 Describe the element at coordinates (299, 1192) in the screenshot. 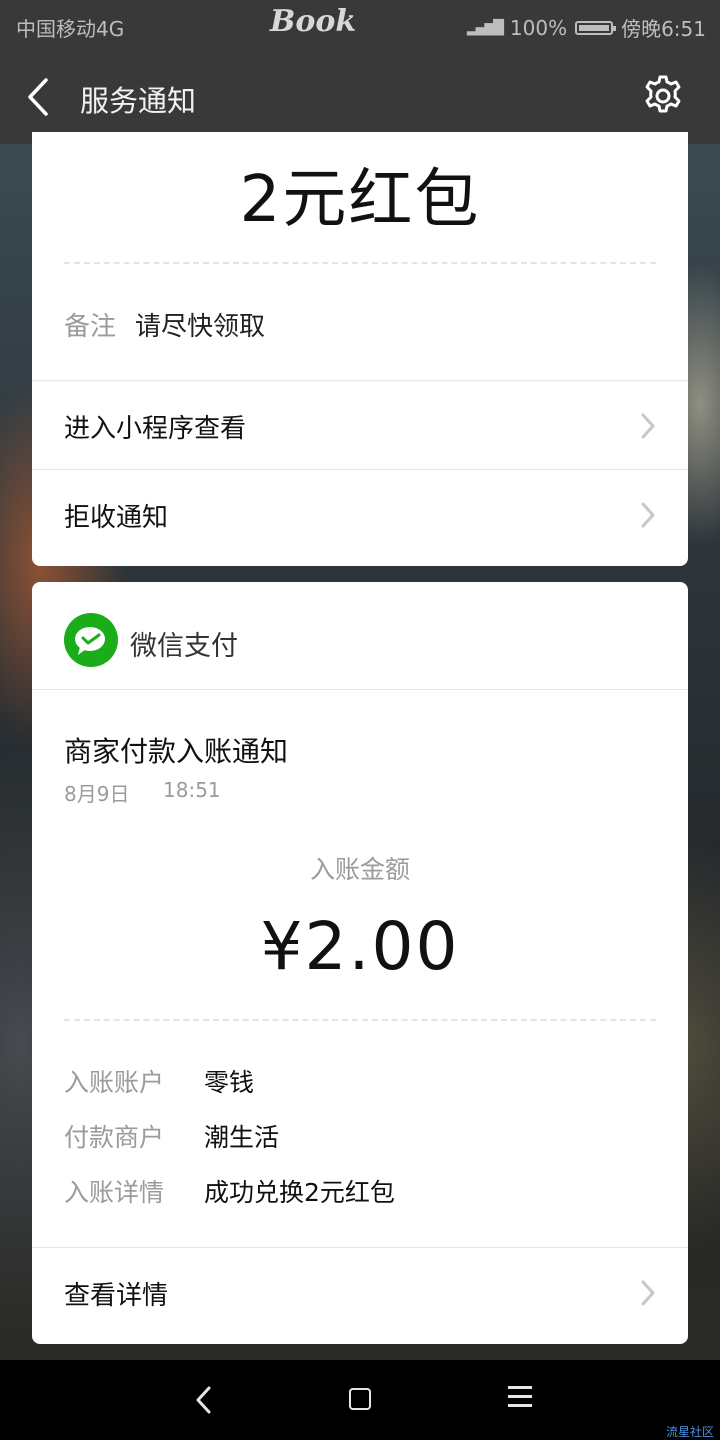

I see `detail-value: 成功兑换2元红包` at that location.